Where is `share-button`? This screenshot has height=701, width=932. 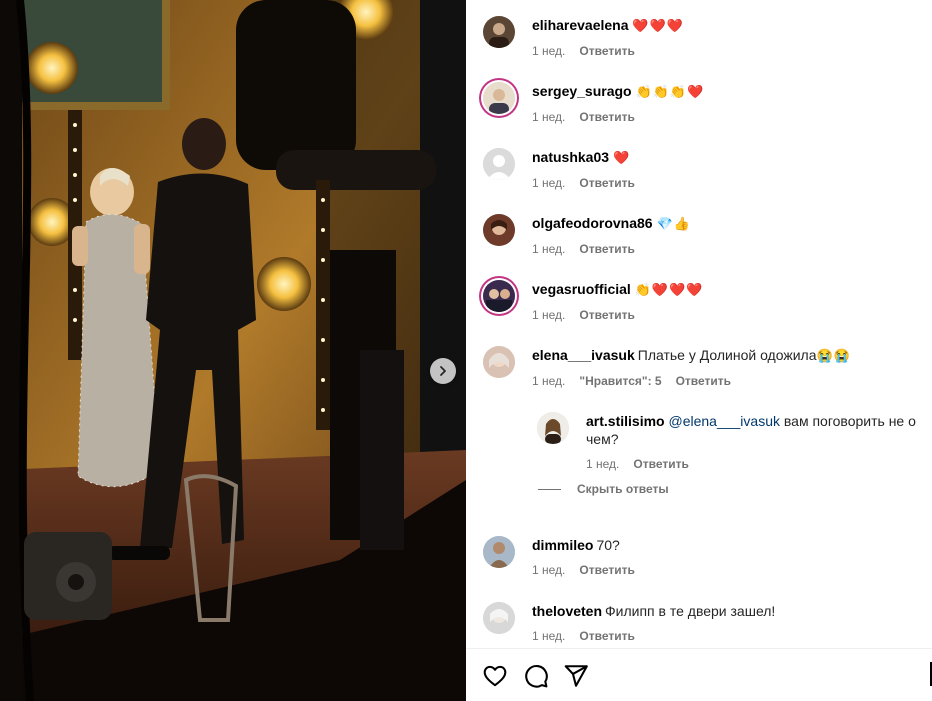 share-button is located at coordinates (576, 676).